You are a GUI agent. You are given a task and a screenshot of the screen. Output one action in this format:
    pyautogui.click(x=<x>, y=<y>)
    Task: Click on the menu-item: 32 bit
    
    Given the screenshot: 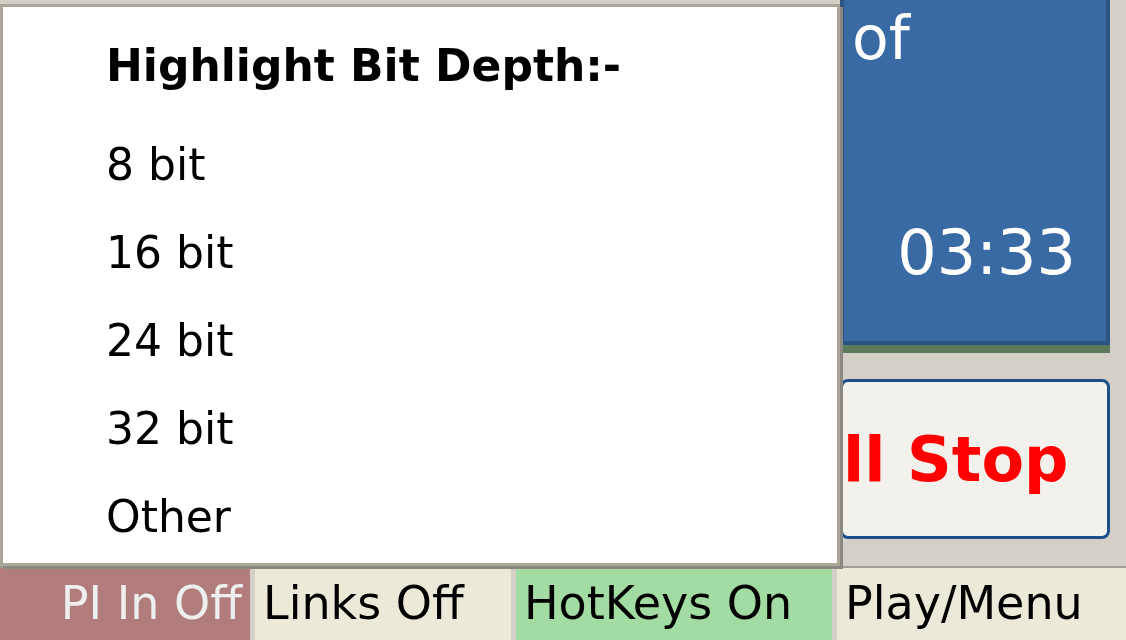 What is the action you would take?
    pyautogui.click(x=471, y=429)
    